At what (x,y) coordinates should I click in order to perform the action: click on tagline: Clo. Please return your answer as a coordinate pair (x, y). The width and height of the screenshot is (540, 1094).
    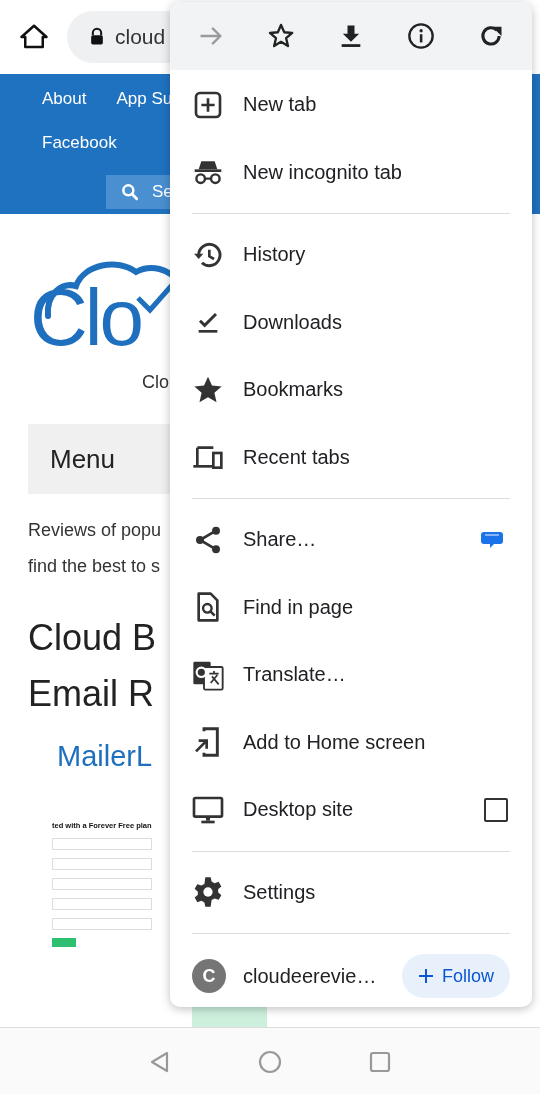
    Looking at the image, I should click on (155, 382).